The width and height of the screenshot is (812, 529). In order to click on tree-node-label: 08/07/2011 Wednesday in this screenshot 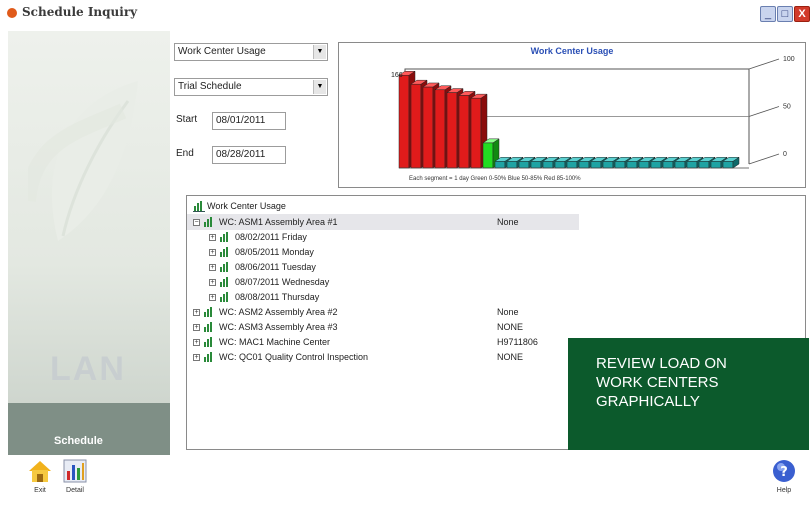, I will do `click(282, 282)`.